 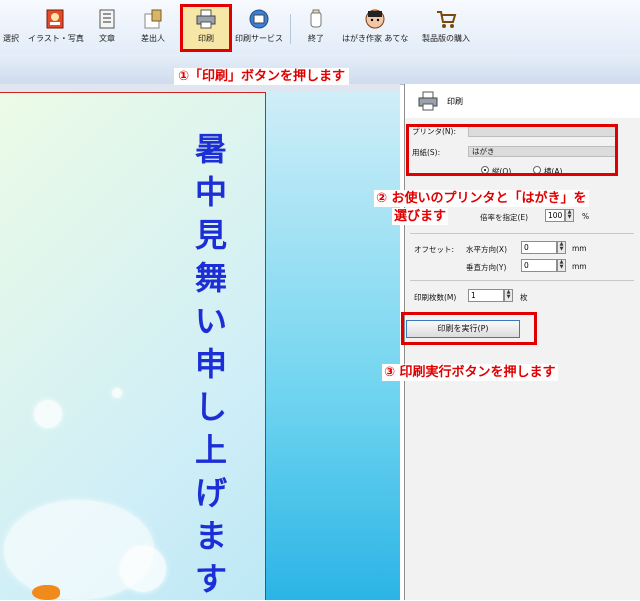 I want to click on select-button: 選択, so click(x=11, y=30).